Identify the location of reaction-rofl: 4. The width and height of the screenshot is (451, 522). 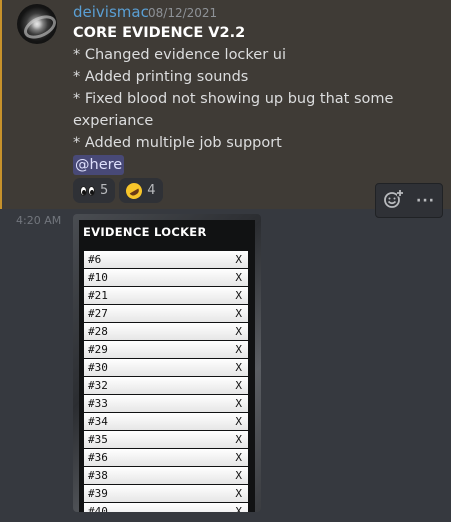
(141, 190).